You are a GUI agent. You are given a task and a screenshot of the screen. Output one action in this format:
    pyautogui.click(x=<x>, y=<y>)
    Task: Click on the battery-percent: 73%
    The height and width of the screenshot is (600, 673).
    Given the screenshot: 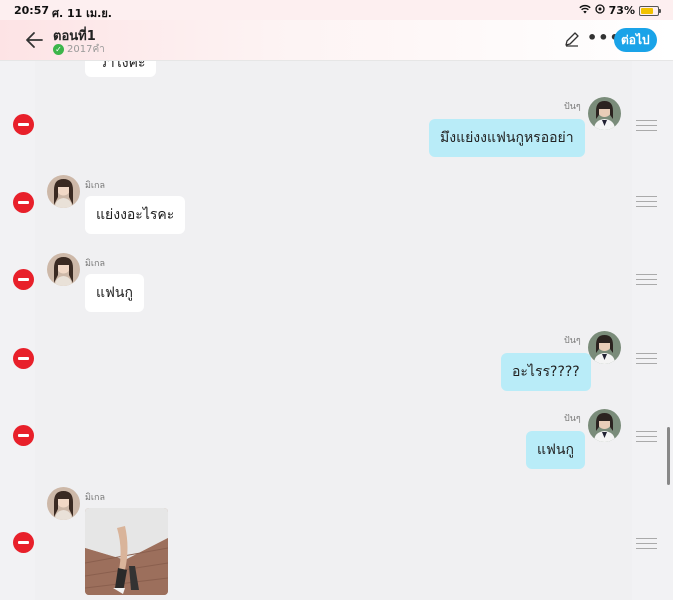 What is the action you would take?
    pyautogui.click(x=621, y=10)
    